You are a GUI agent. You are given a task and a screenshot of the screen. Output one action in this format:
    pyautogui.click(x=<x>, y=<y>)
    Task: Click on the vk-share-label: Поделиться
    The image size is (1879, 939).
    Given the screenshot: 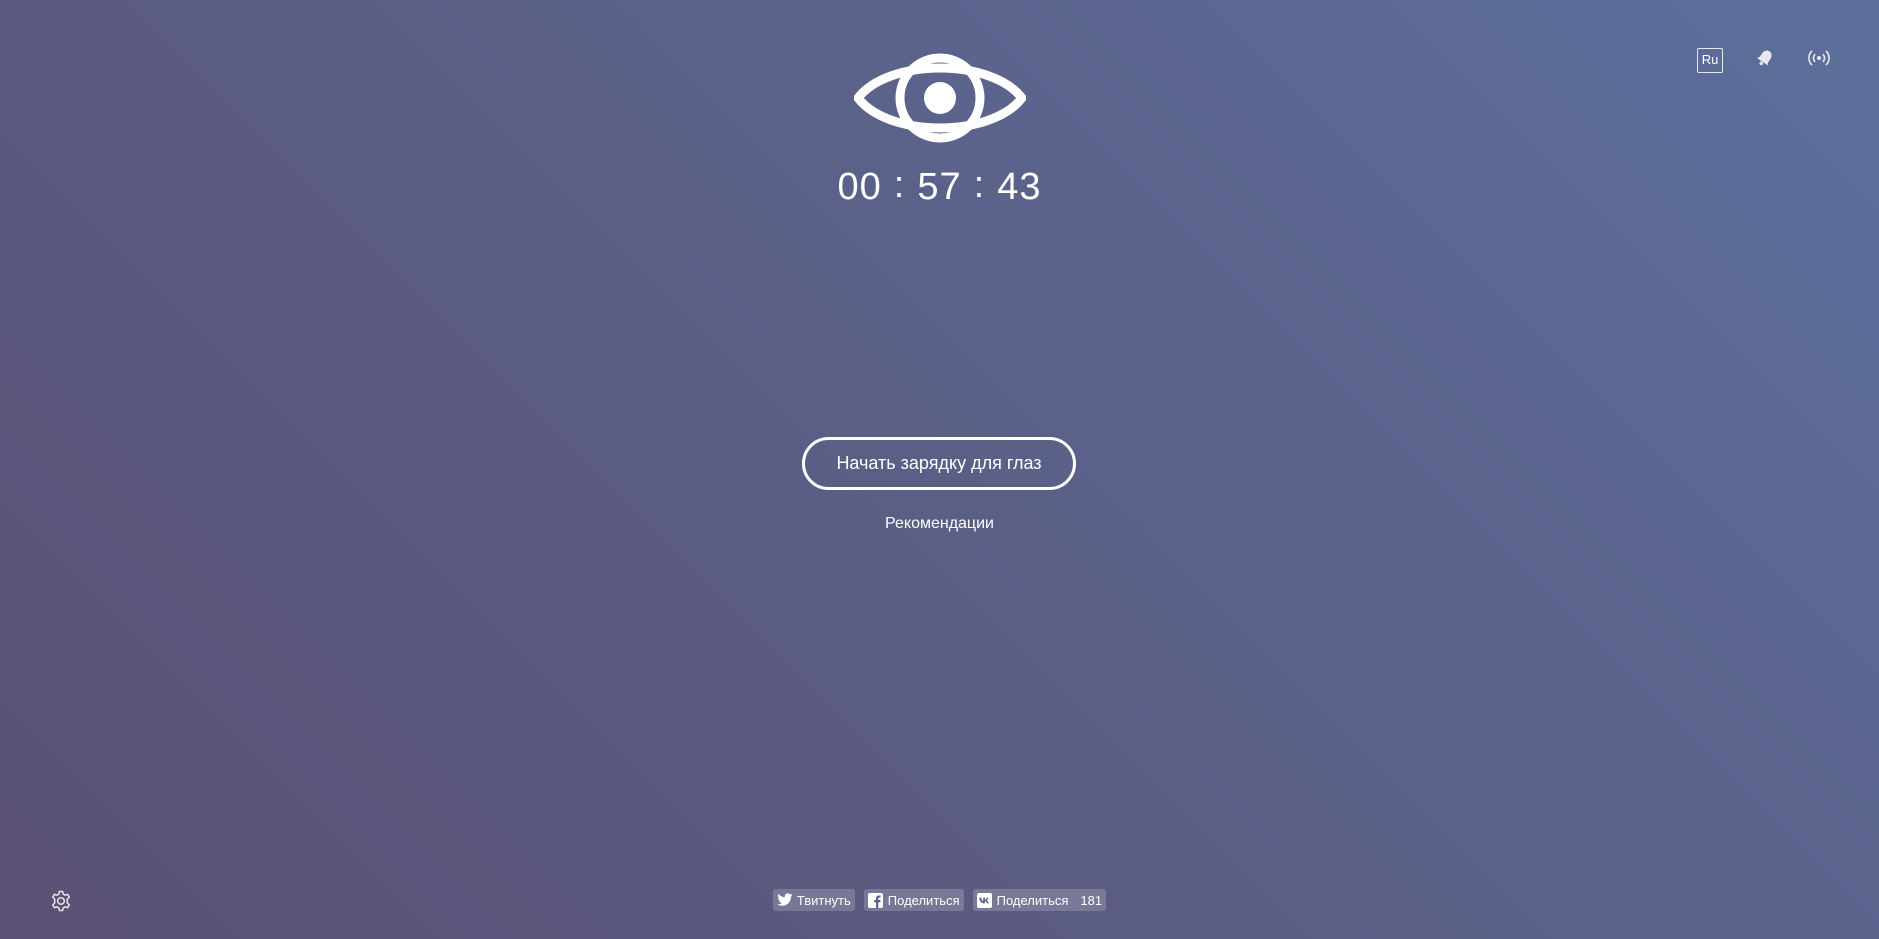 What is the action you would take?
    pyautogui.click(x=1032, y=900)
    